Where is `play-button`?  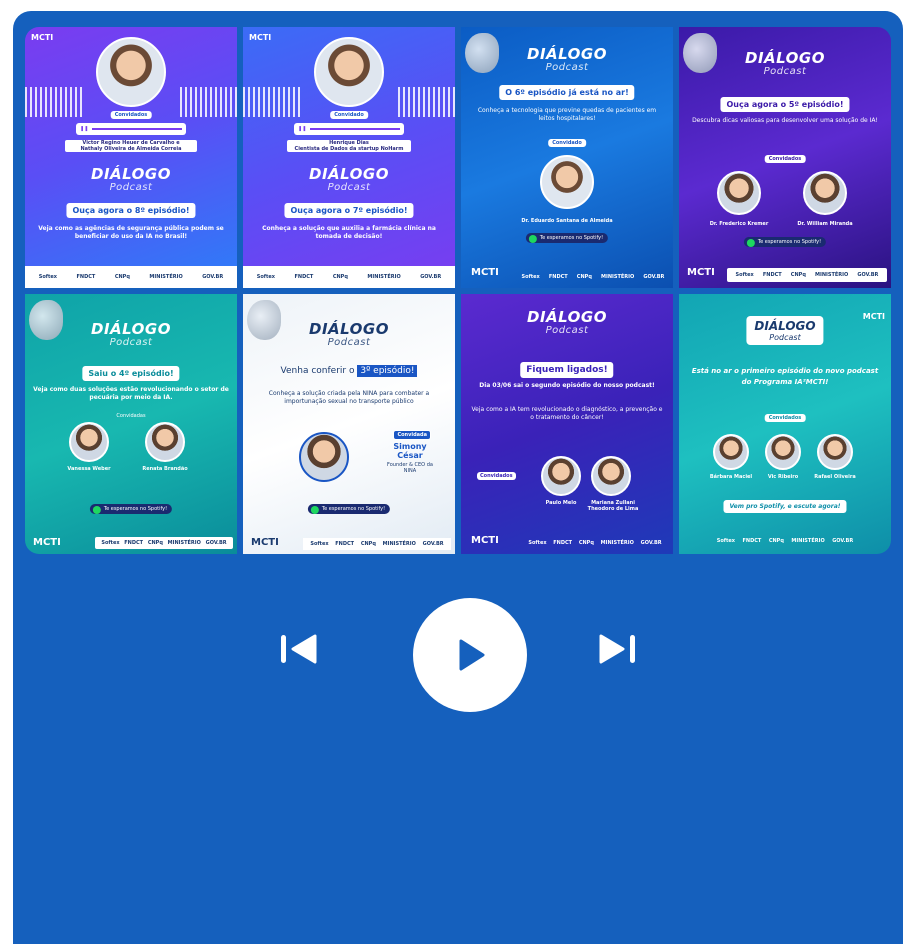
play-button is located at coordinates (470, 655).